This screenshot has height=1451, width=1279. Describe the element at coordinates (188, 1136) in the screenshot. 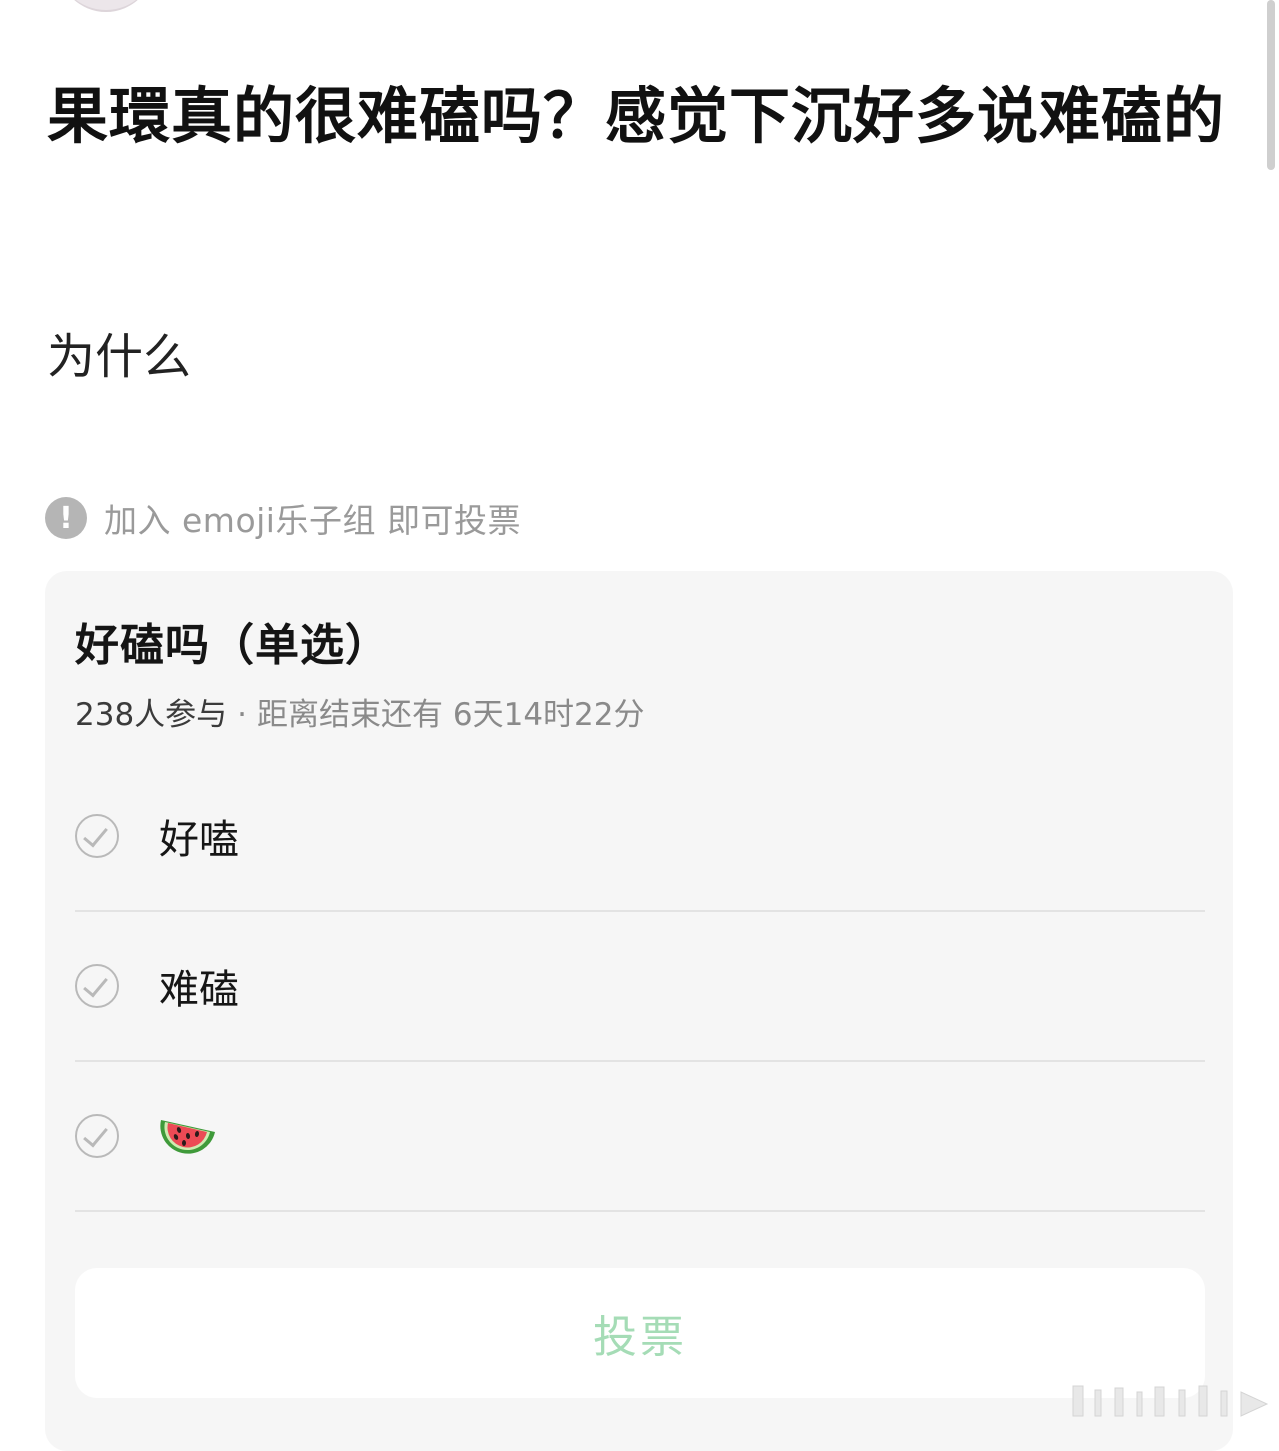

I see `watermelon-icon` at that location.